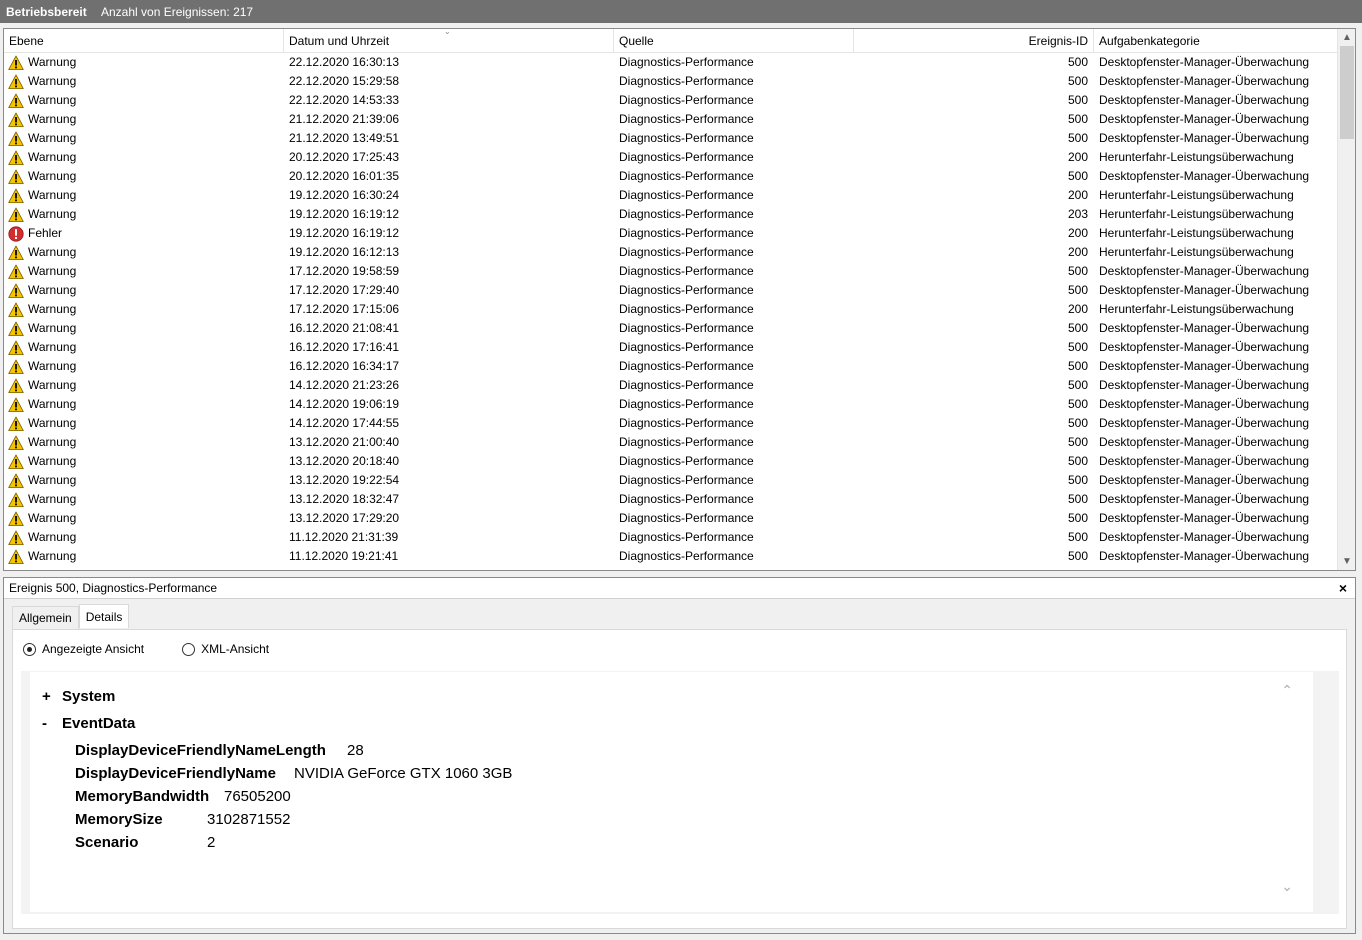 The image size is (1362, 940). I want to click on cell-date: 19.12.2020 16:19:12, so click(344, 233).